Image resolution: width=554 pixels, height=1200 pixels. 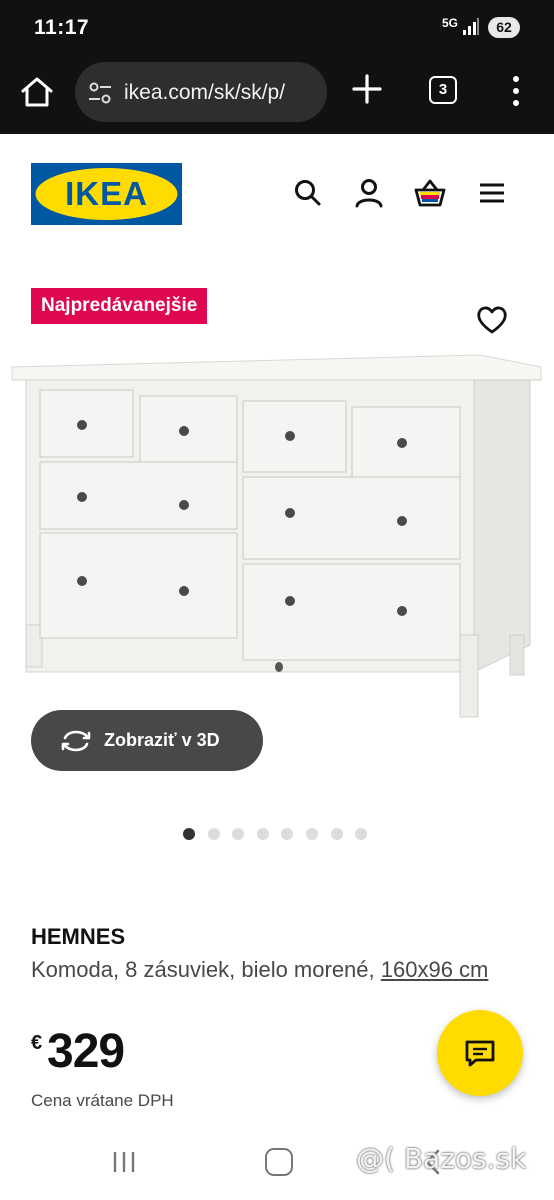 I want to click on site-header: IKEA, so click(x=277, y=194).